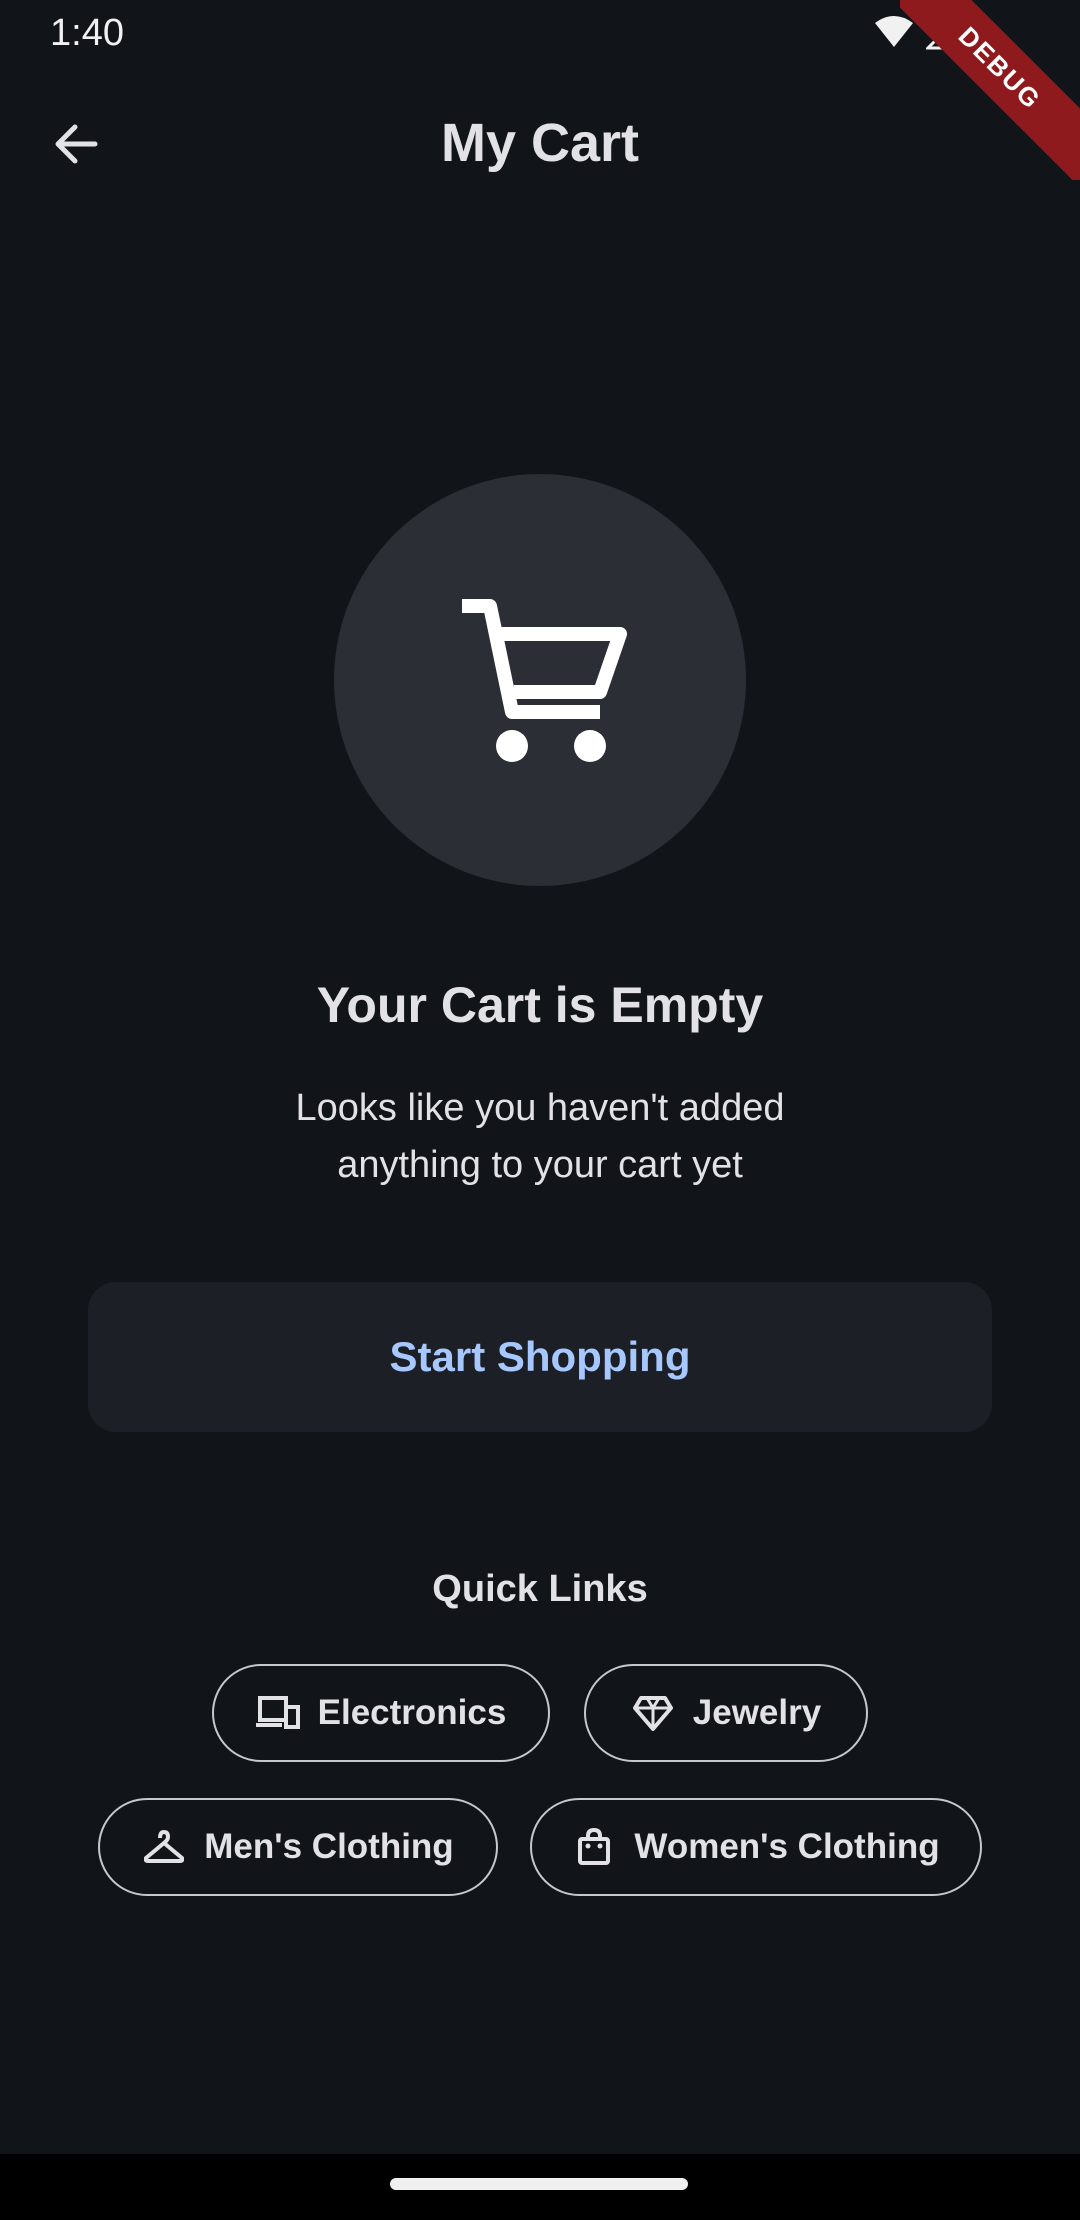  I want to click on cart-illustration, so click(540, 680).